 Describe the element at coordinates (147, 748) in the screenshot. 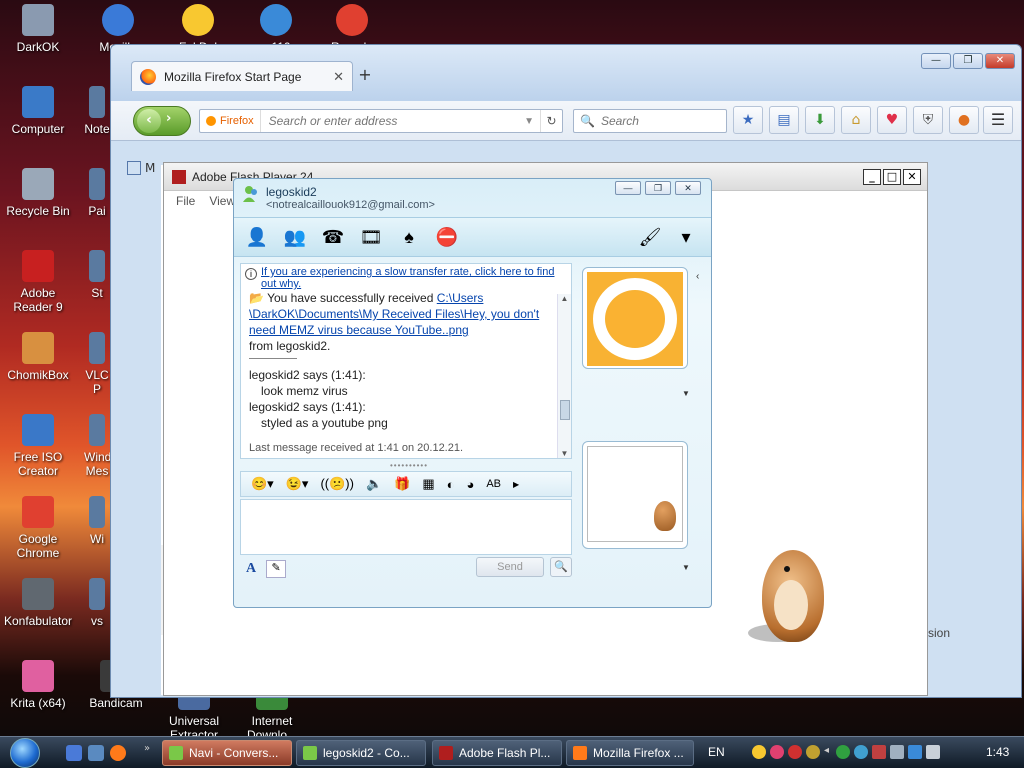

I see `quicklaunch-more-icon: »` at that location.